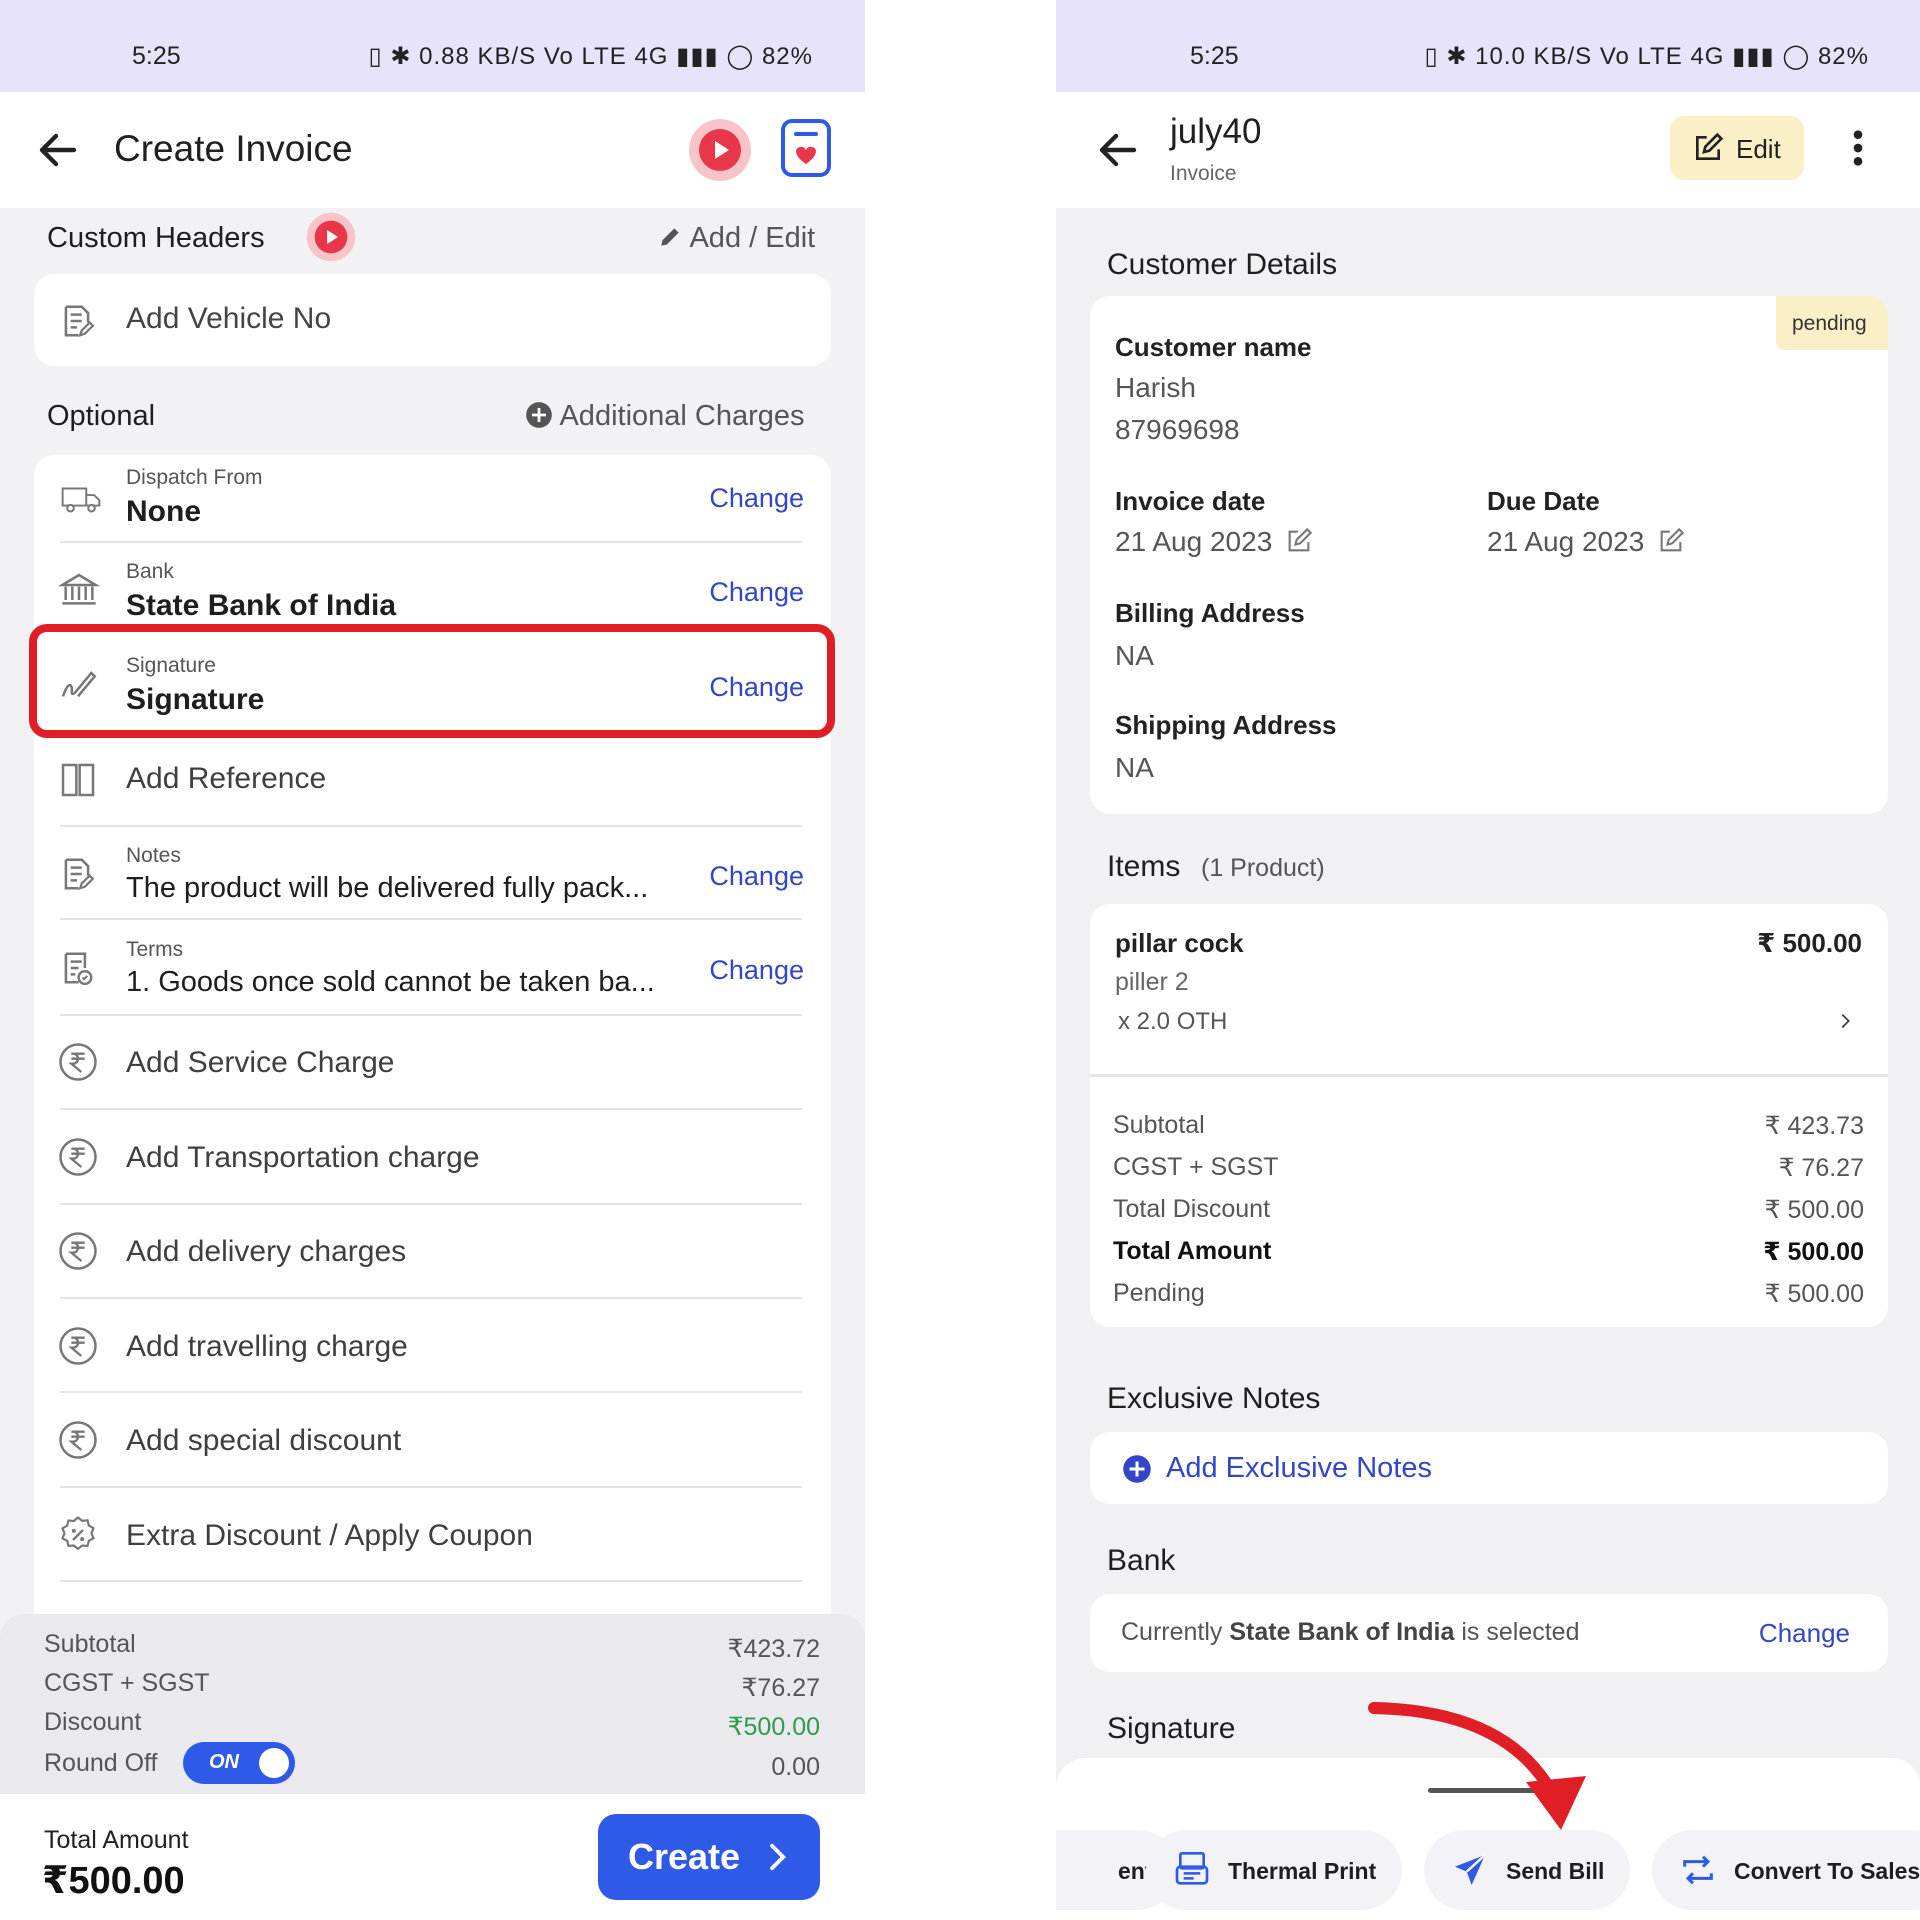 This screenshot has height=1920, width=1920. I want to click on invoice-date-label: Invoice date, so click(1190, 501).